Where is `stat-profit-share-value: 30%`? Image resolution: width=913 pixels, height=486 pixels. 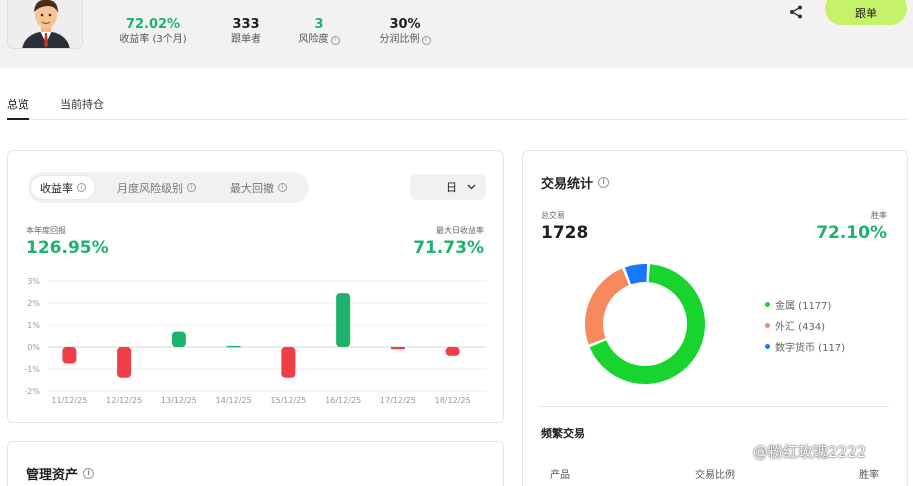
stat-profit-share-value: 30% is located at coordinates (405, 24).